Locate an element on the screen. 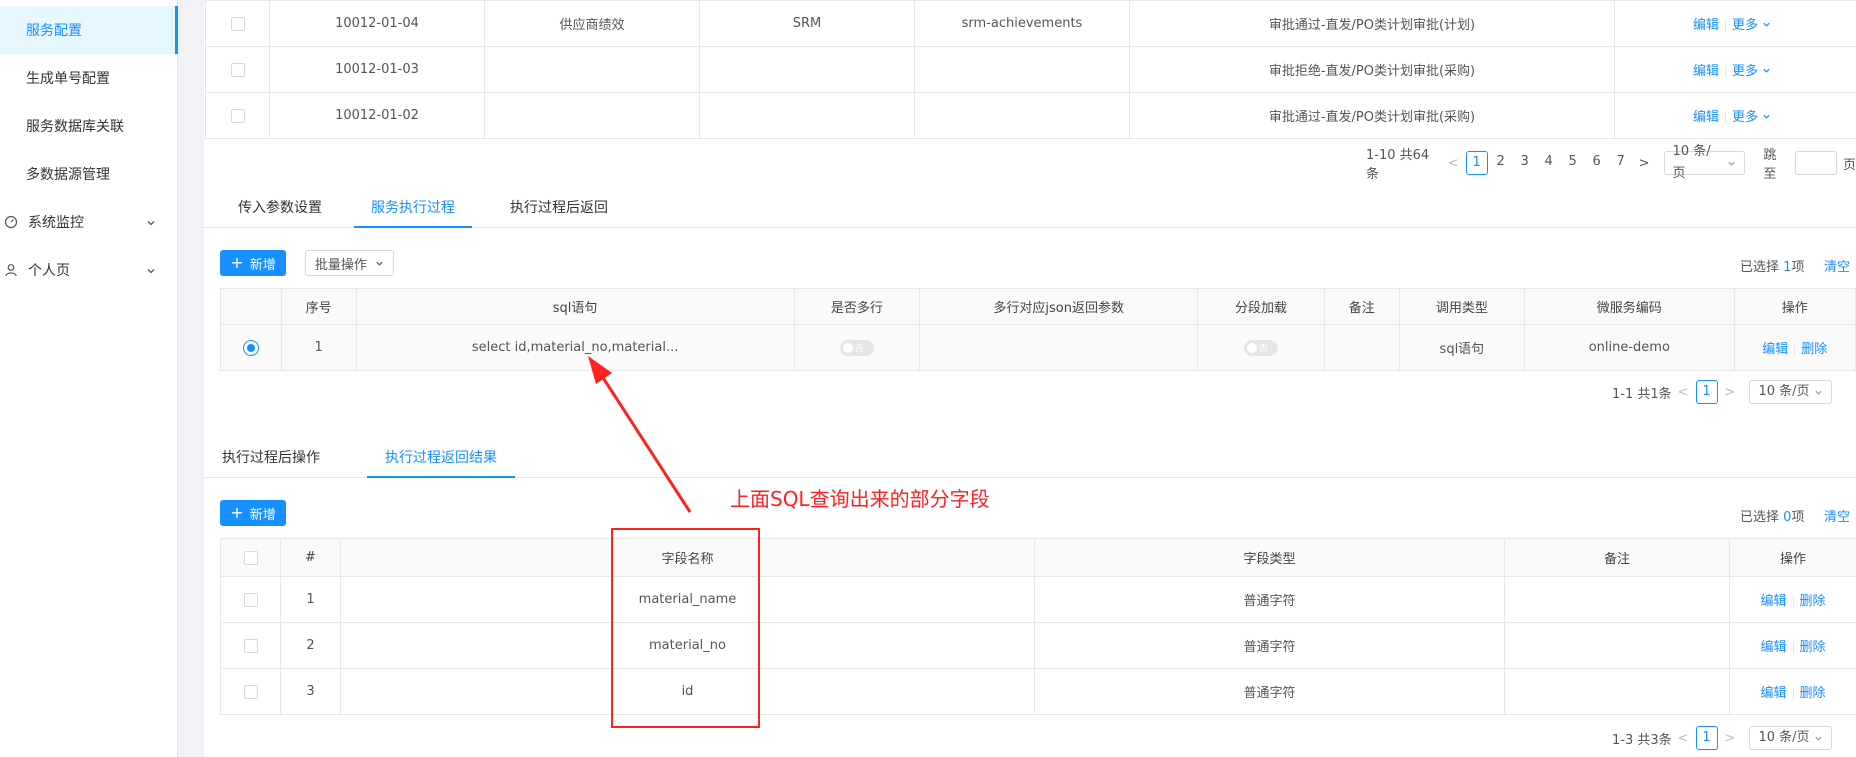 This screenshot has width=1856, height=757. annotation-highlight-box is located at coordinates (685, 628).